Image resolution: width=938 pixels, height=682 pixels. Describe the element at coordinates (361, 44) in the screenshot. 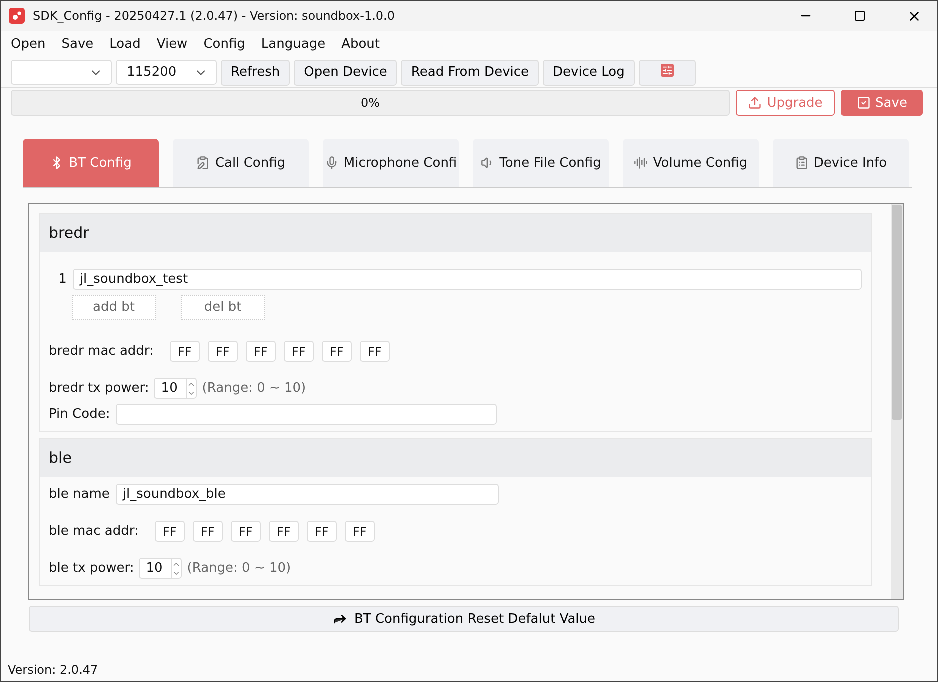

I see `menu-item: About` at that location.